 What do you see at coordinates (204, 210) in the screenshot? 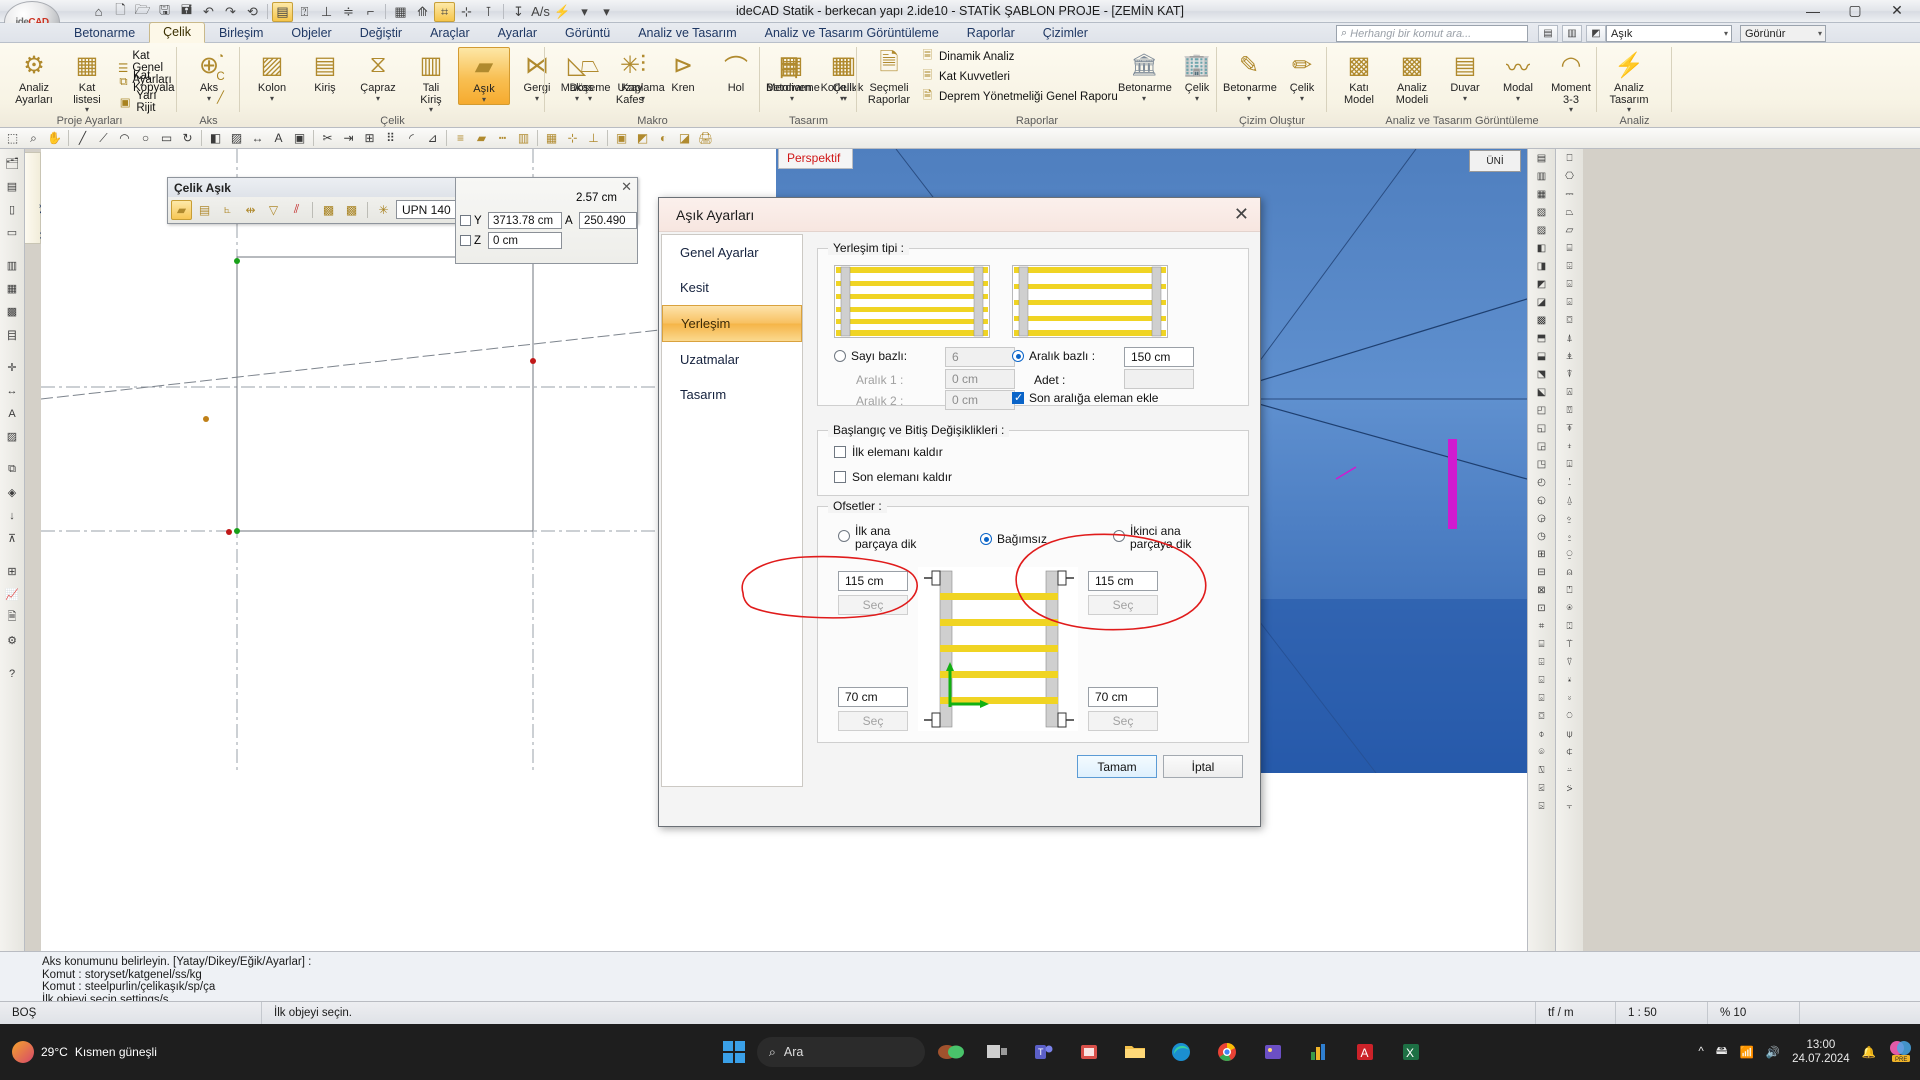
I see `purlin-multi-icon: ▤` at bounding box center [204, 210].